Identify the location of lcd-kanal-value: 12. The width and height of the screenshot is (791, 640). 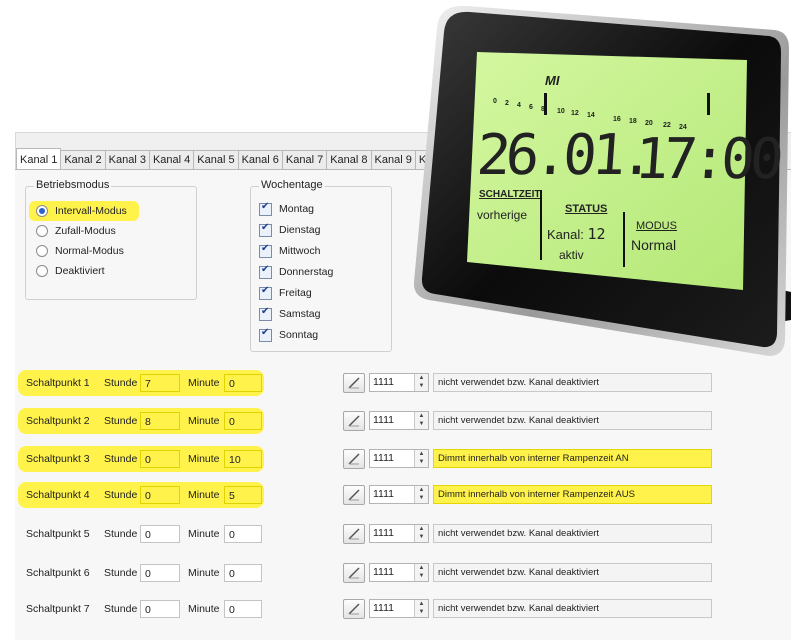
(596, 234).